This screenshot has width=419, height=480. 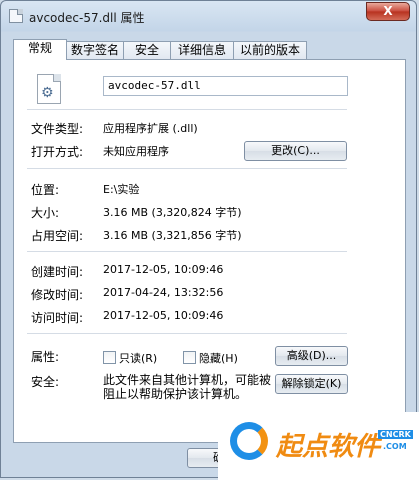 What do you see at coordinates (187, 387) in the screenshot?
I see `security-warning-text: 此文件来自其他计算机，可能被阻止以帮助保护该计算机。` at bounding box center [187, 387].